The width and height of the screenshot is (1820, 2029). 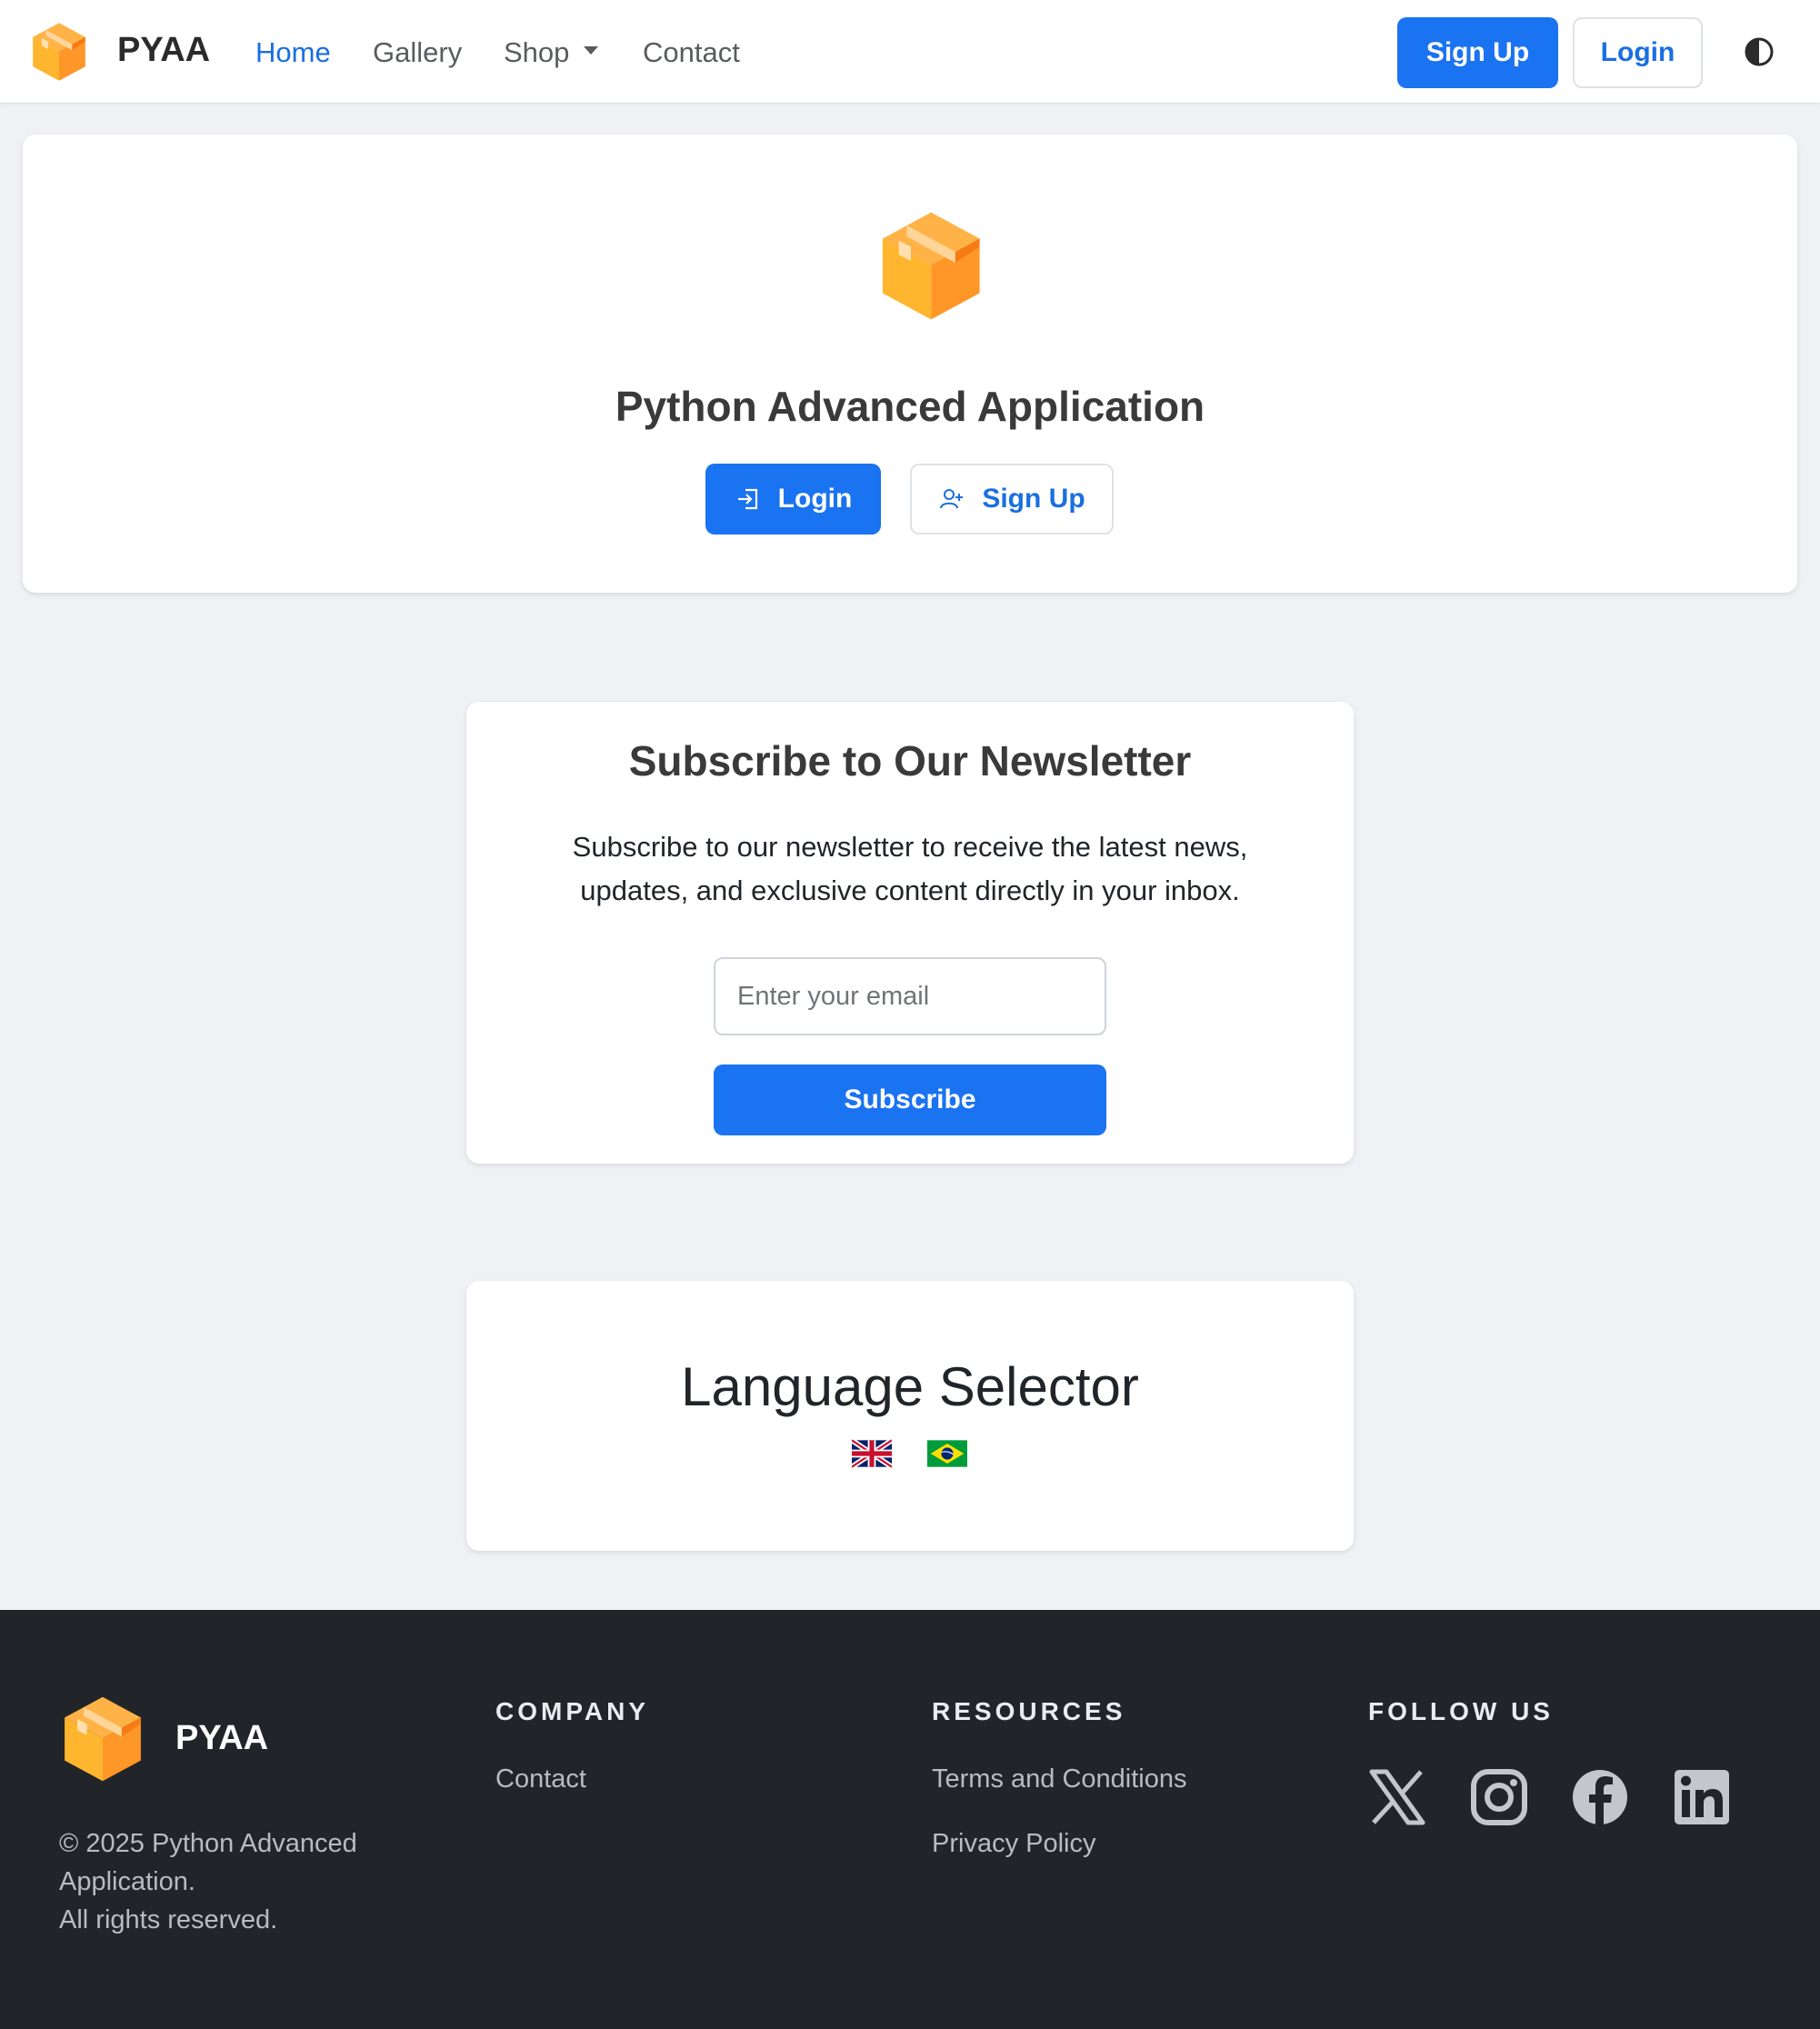 What do you see at coordinates (293, 53) in the screenshot?
I see `nav-home: Home` at bounding box center [293, 53].